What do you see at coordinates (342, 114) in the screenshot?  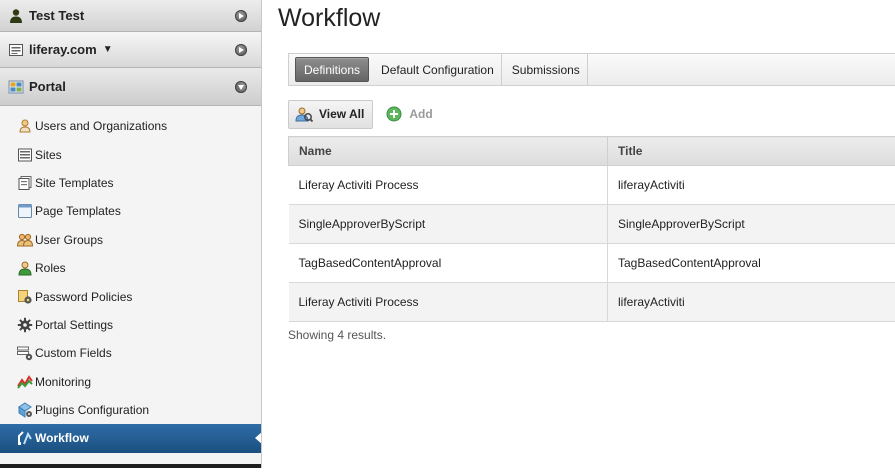 I see `view-all-label: View All` at bounding box center [342, 114].